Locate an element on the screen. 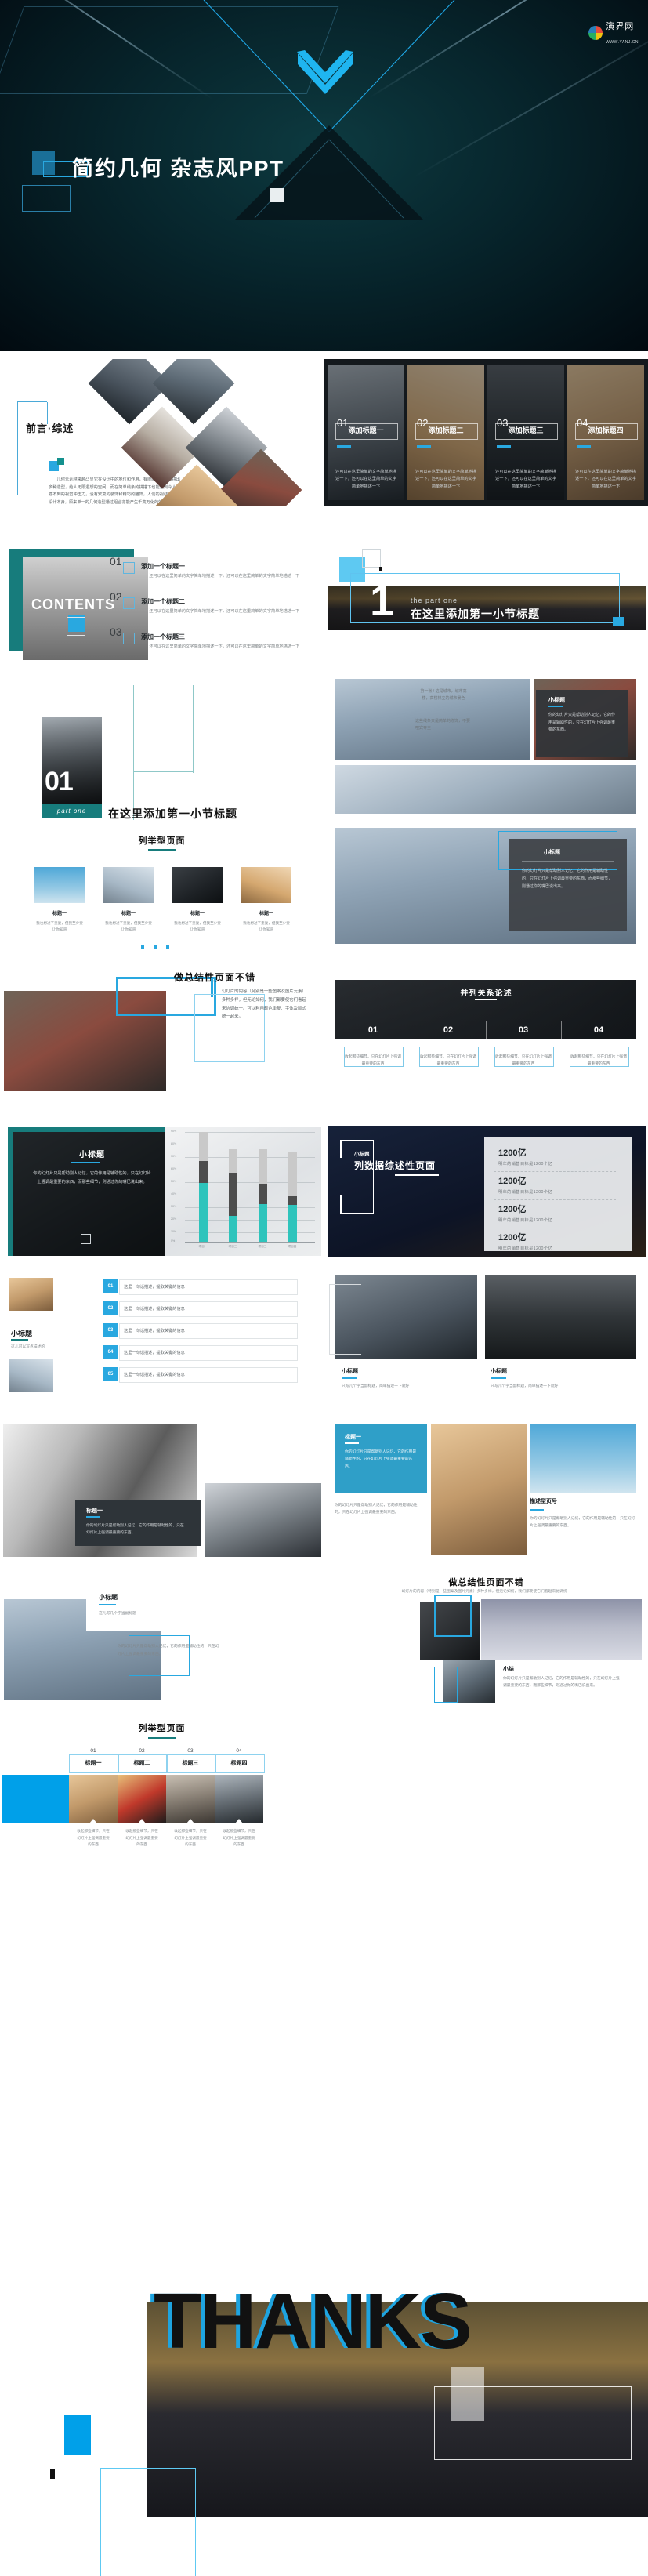 Image resolution: width=648 pixels, height=2576 pixels. city-panel-rule is located at coordinates (555, 707).